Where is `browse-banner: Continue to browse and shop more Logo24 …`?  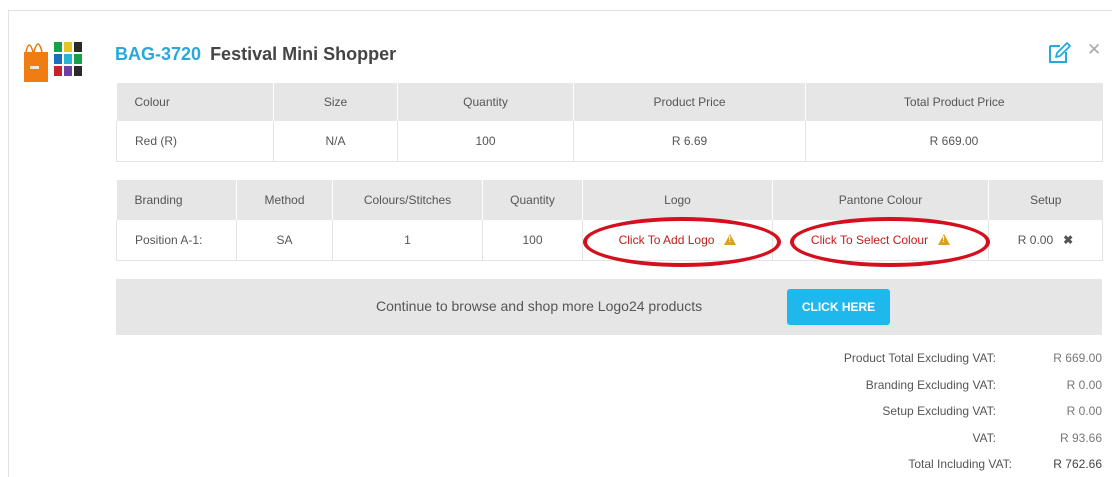
browse-banner: Continue to browse and shop more Logo24 … is located at coordinates (609, 307).